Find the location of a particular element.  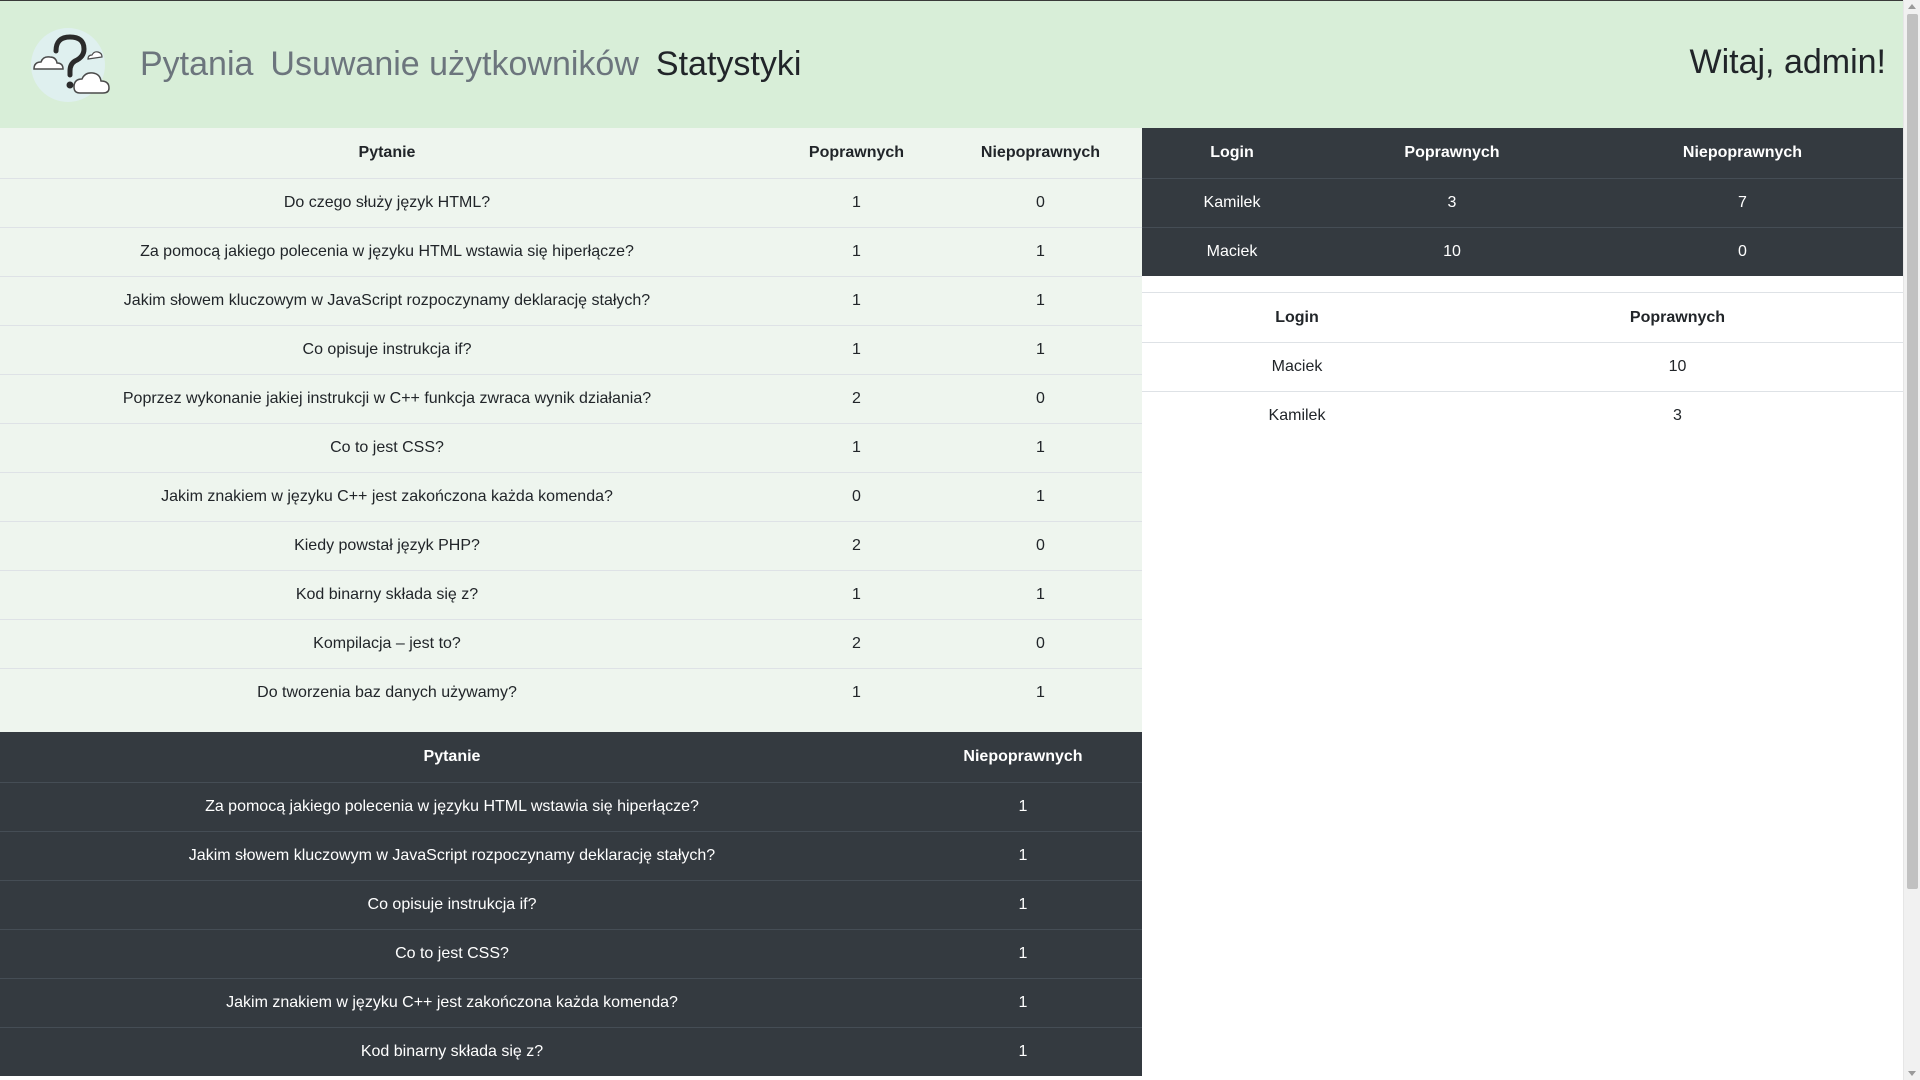

nav-link-usuwanie-uzytkownikow: Usuwanie użytkowników is located at coordinates (454, 64).